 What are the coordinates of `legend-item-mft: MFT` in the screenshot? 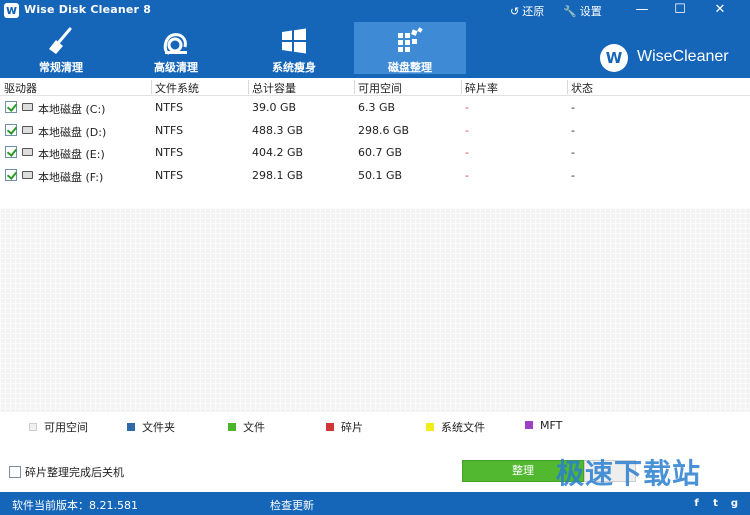 It's located at (543, 425).